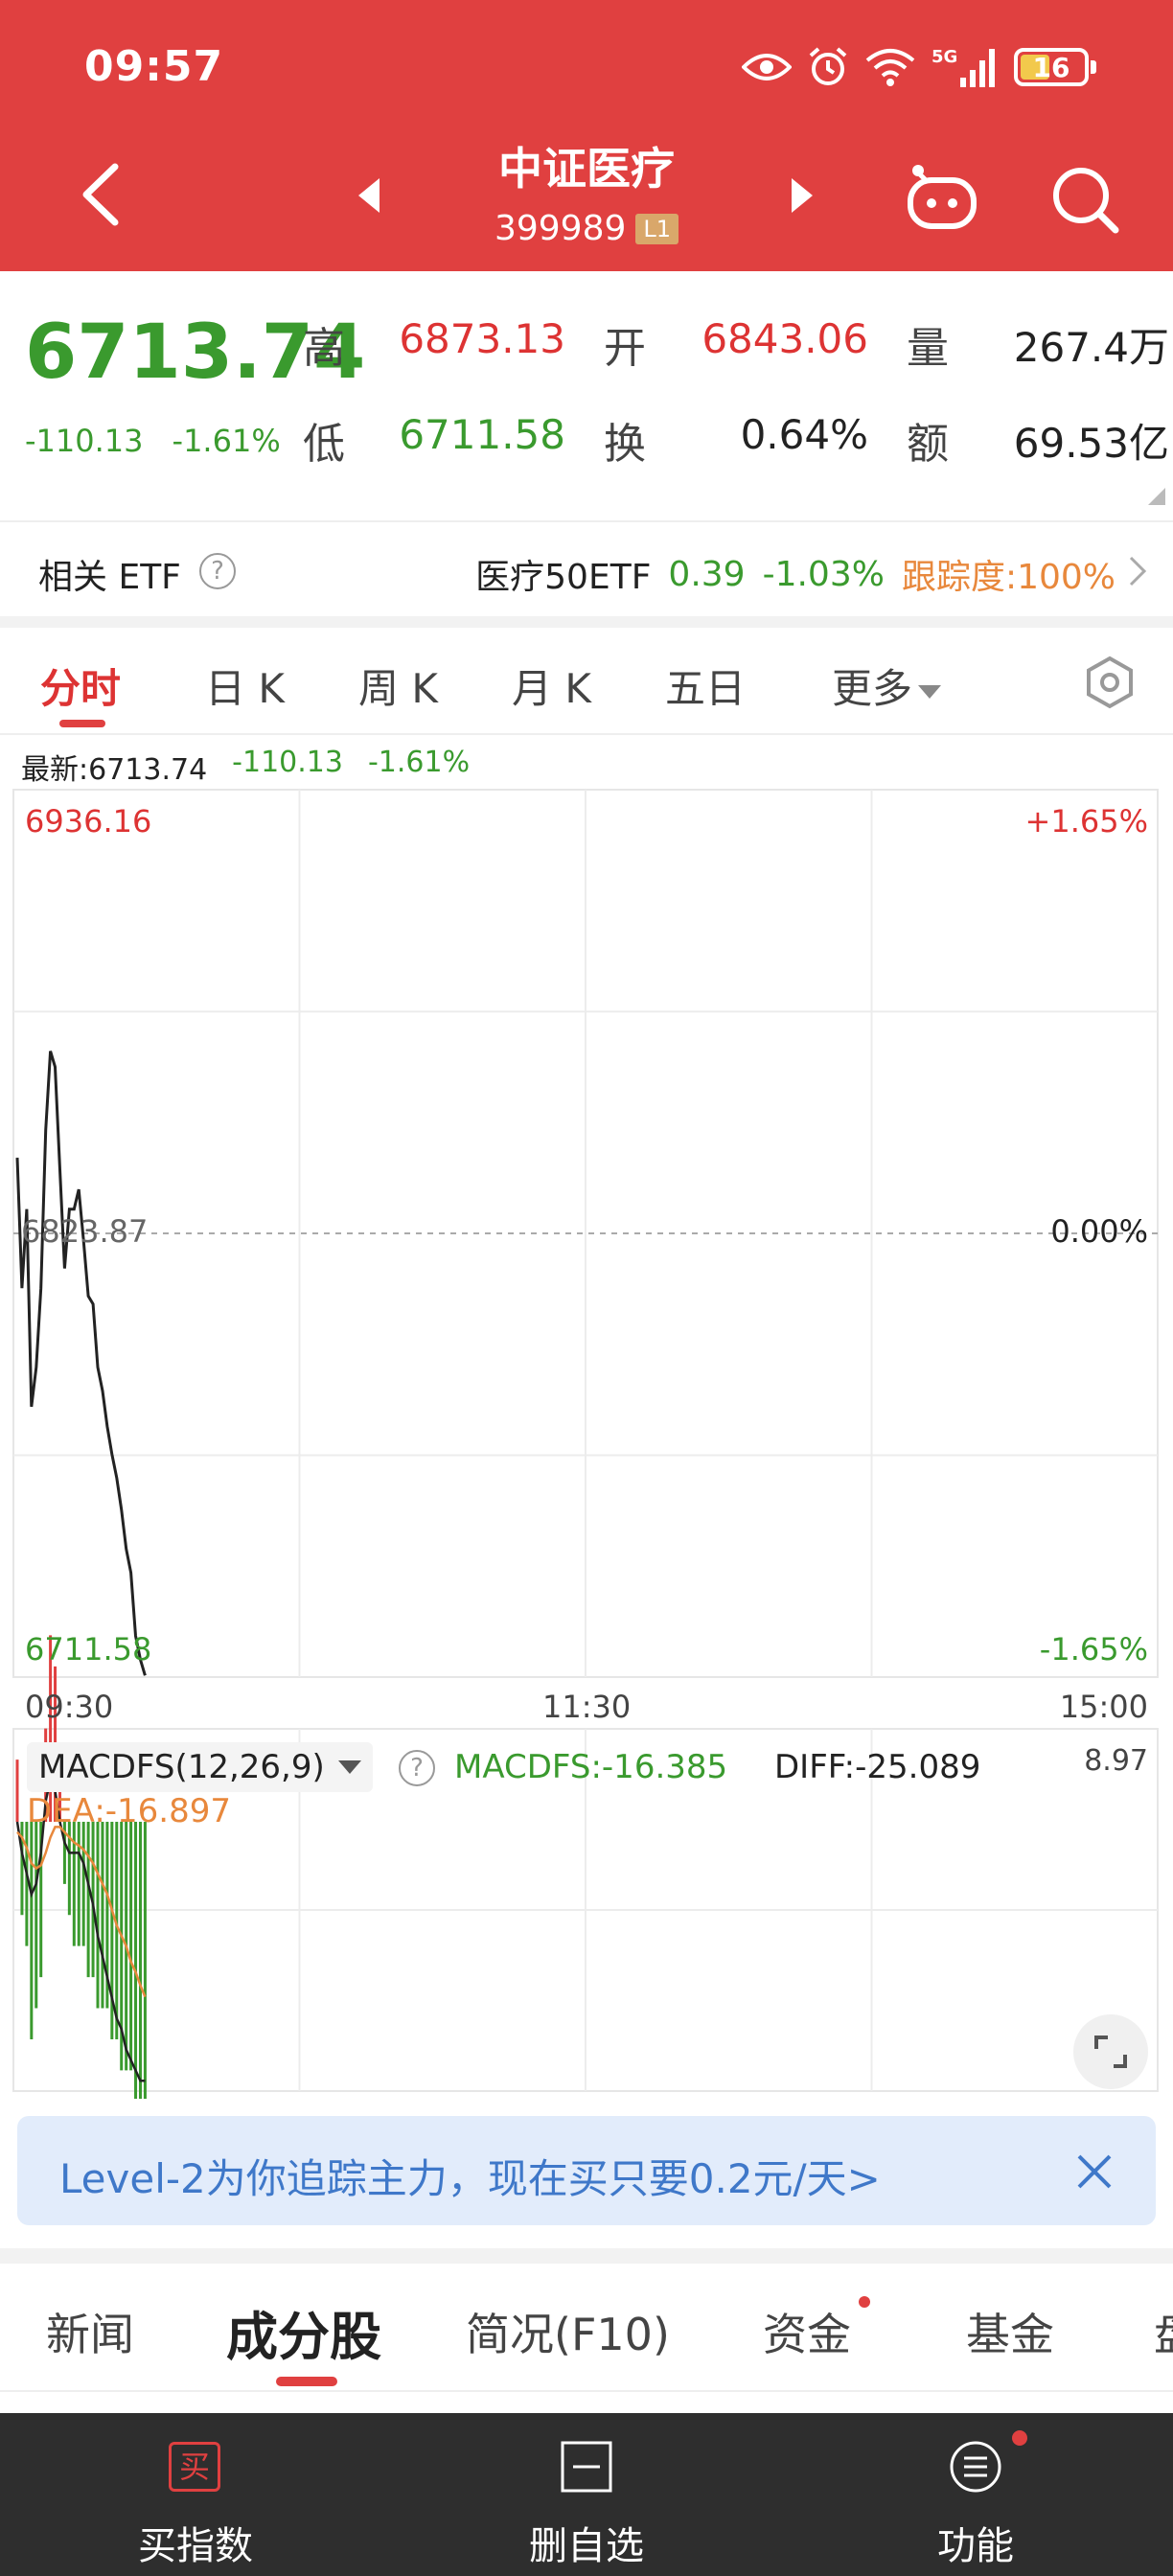 The width and height of the screenshot is (1173, 2576). I want to click on price-change-pct: -1.61%, so click(226, 441).